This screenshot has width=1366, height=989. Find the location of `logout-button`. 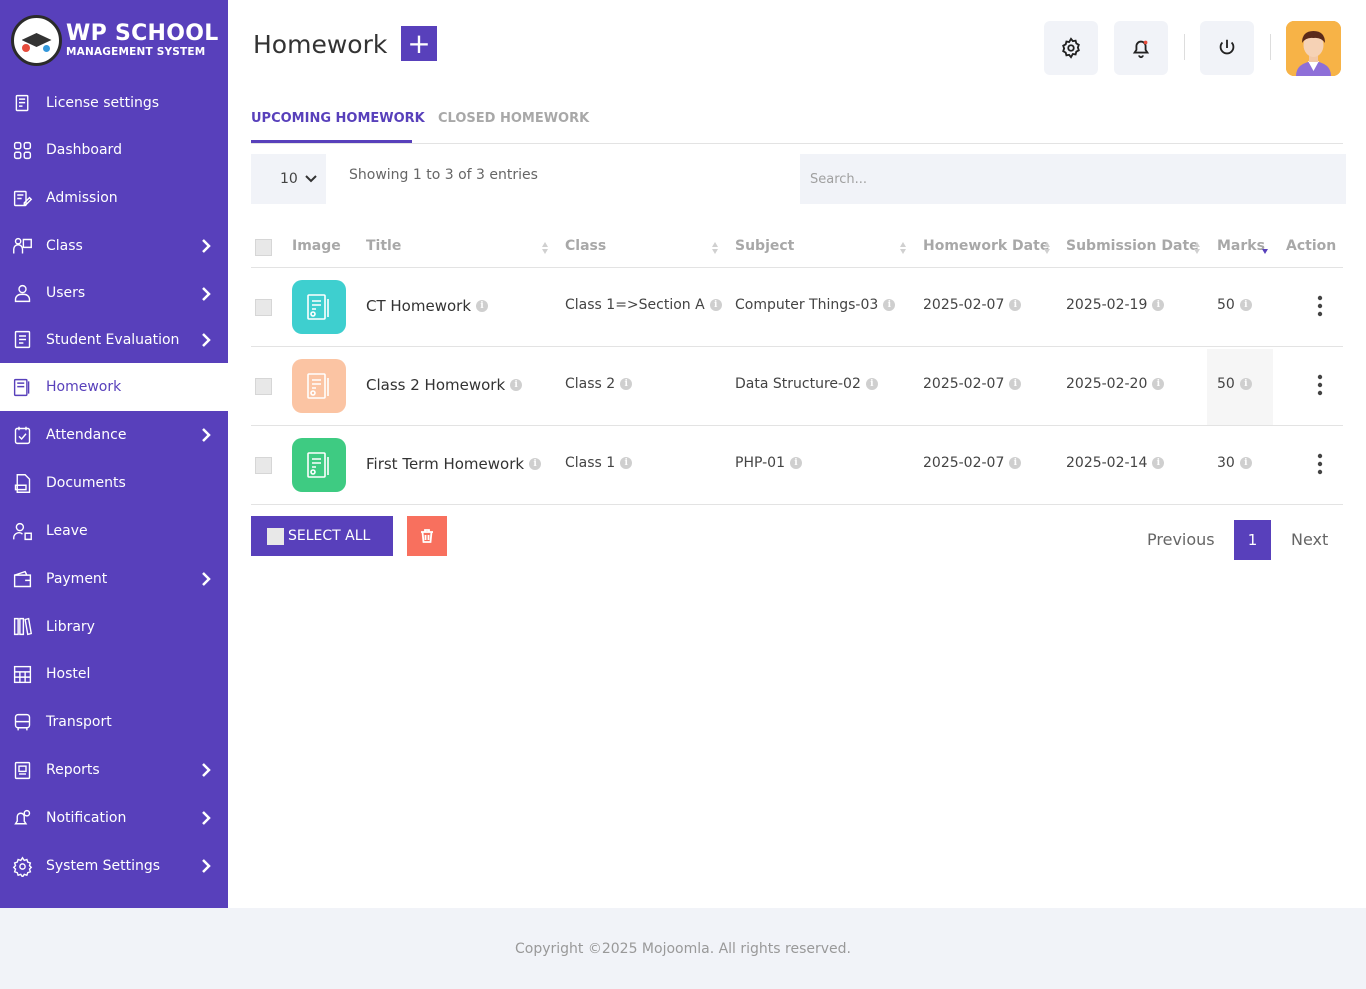

logout-button is located at coordinates (1227, 48).